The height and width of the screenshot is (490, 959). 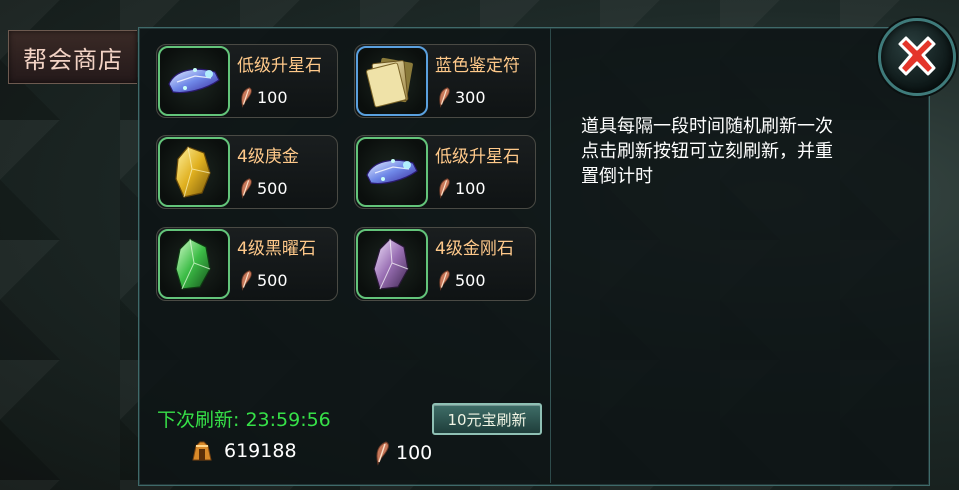 I want to click on purple-crystal-icon, so click(x=392, y=264).